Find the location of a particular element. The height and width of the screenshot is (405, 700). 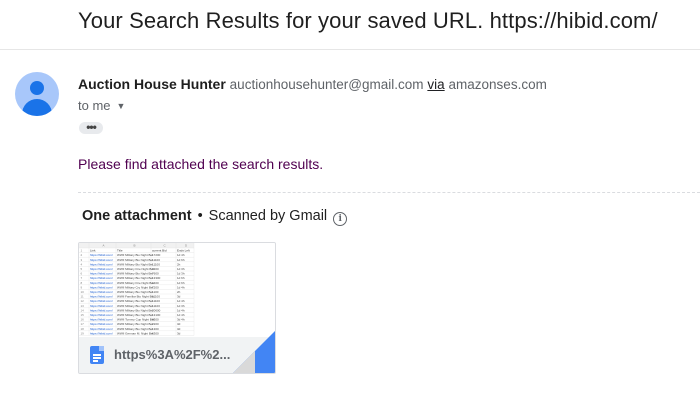

chevron-down-icon: ▼ is located at coordinates (121, 106).